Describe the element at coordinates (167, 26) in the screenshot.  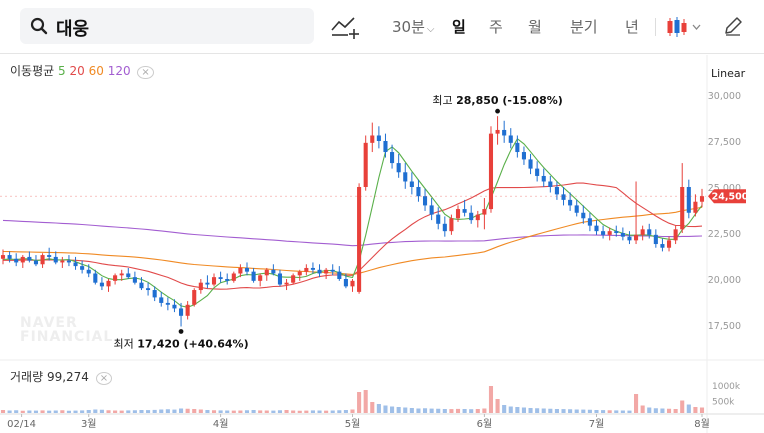
I see `stock-search-box: 대웅` at that location.